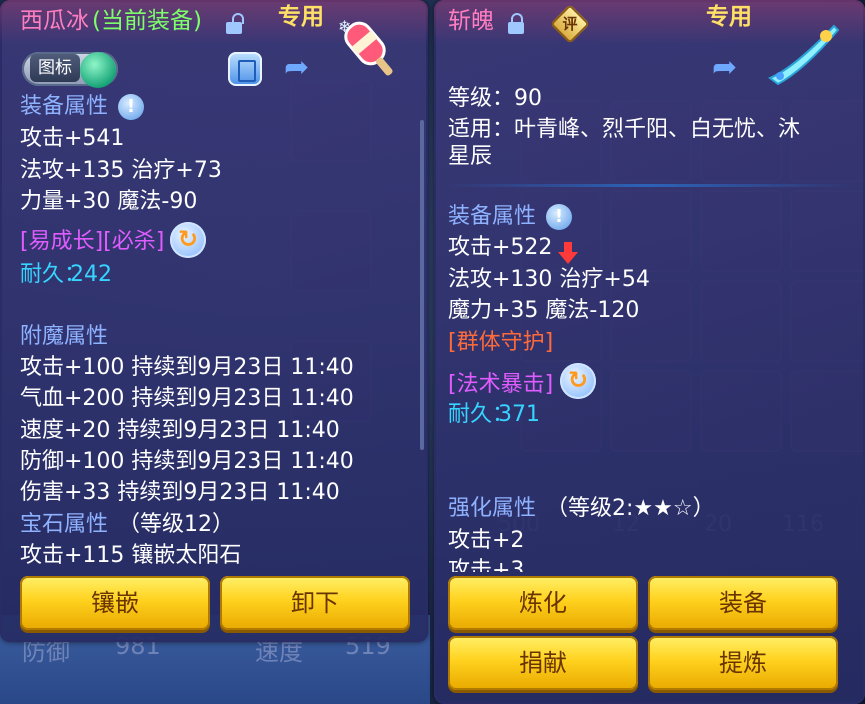 Image resolution: width=865 pixels, height=704 pixels. I want to click on equip-button: 装备, so click(743, 603).